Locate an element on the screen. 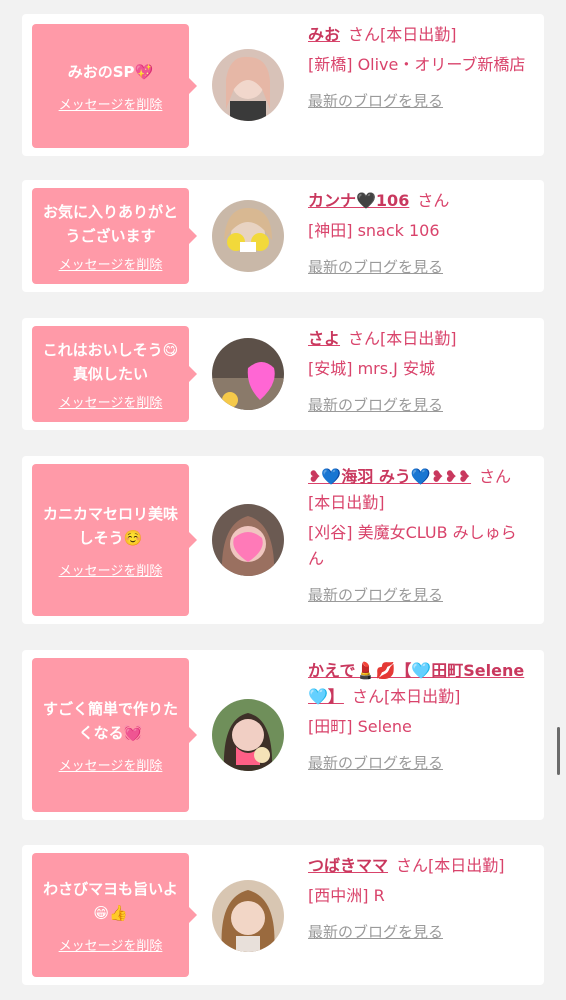 This screenshot has width=566, height=1000. message-bubble: すごく簡単で作りたくなる💓 メッセージを削除 is located at coordinates (114, 735).